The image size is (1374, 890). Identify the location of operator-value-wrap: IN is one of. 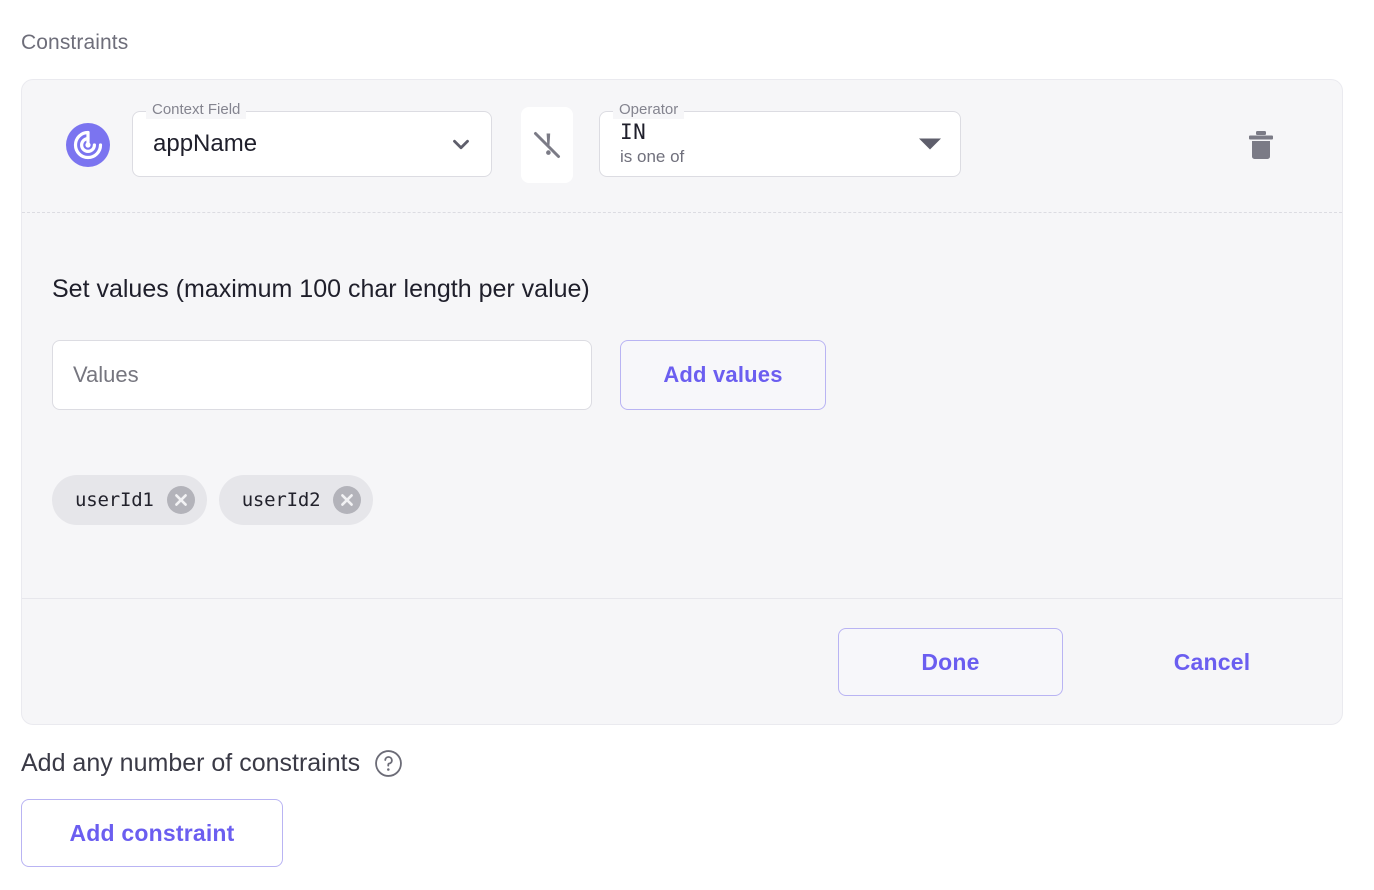
(765, 144).